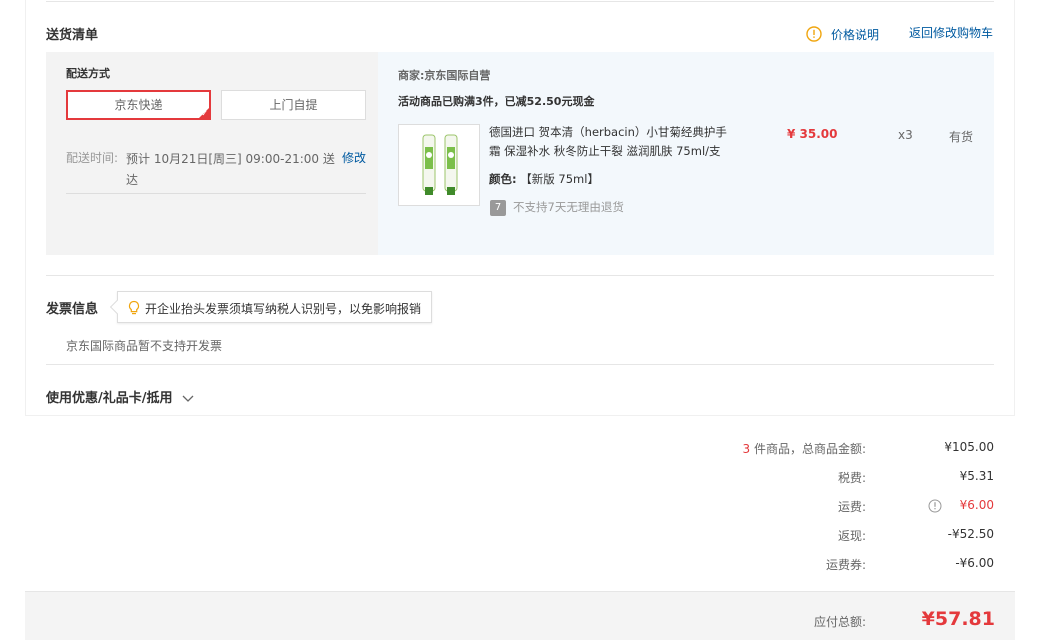 The height and width of the screenshot is (640, 1046). I want to click on product-thumbnail, so click(439, 165).